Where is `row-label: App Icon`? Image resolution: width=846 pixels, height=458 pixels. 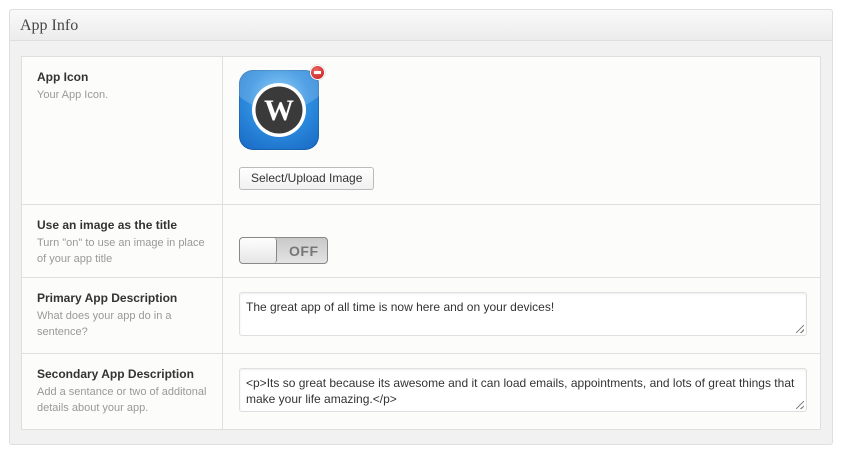
row-label: App Icon is located at coordinates (63, 77).